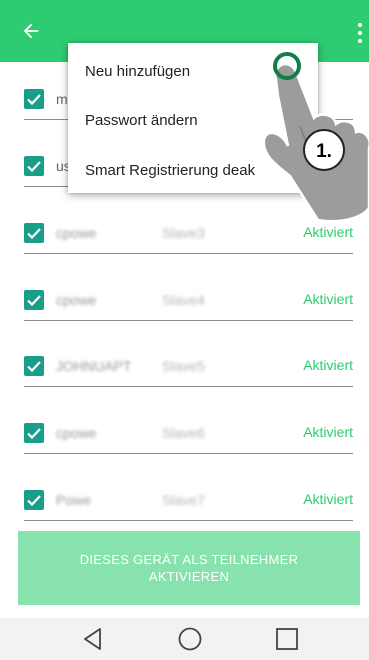 The image size is (369, 660). I want to click on more-vert-icon, so click(360, 33).